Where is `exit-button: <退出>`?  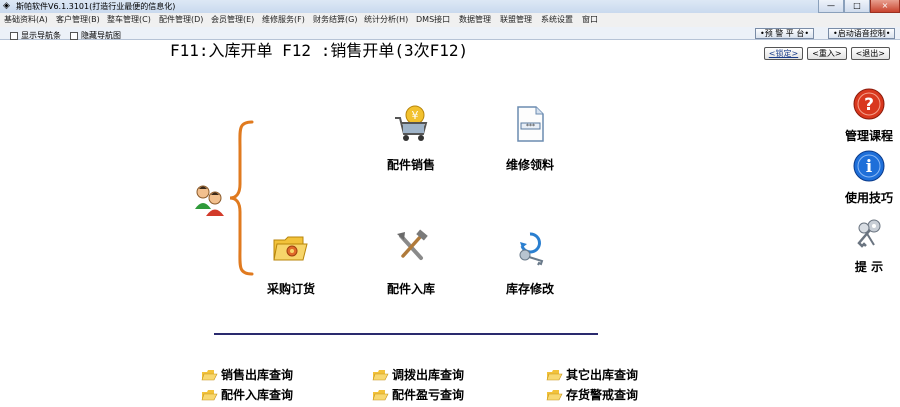
exit-button: <退出> is located at coordinates (870, 53).